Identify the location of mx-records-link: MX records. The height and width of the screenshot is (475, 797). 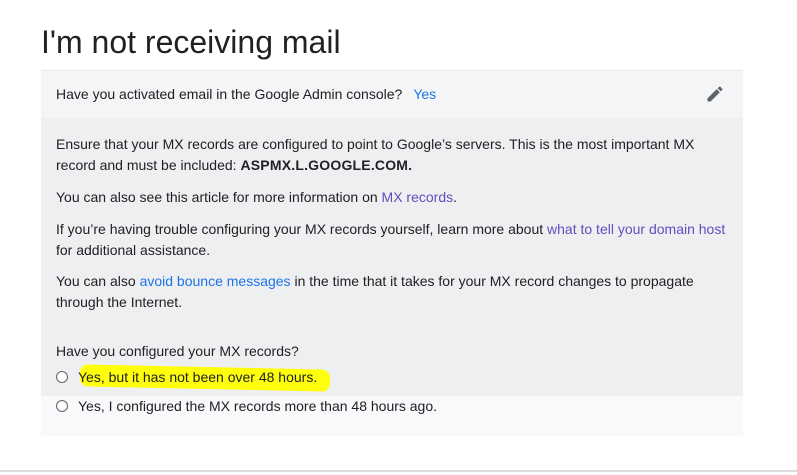
(418, 197).